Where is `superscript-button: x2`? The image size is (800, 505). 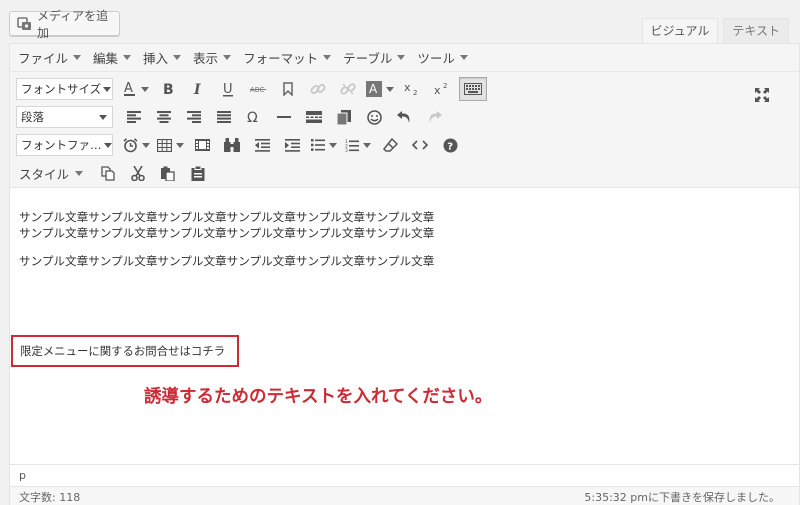 superscript-button: x2 is located at coordinates (442, 89).